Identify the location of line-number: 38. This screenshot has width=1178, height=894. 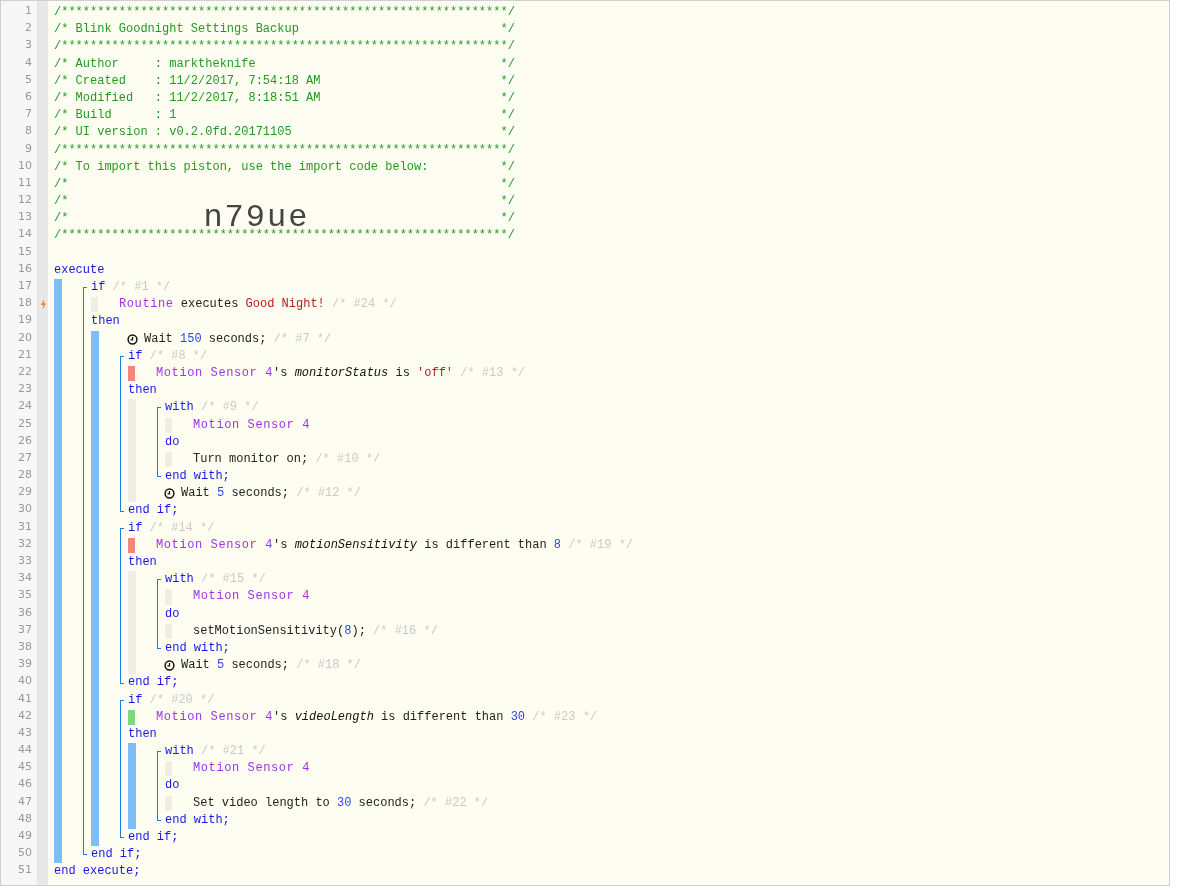
(25, 647).